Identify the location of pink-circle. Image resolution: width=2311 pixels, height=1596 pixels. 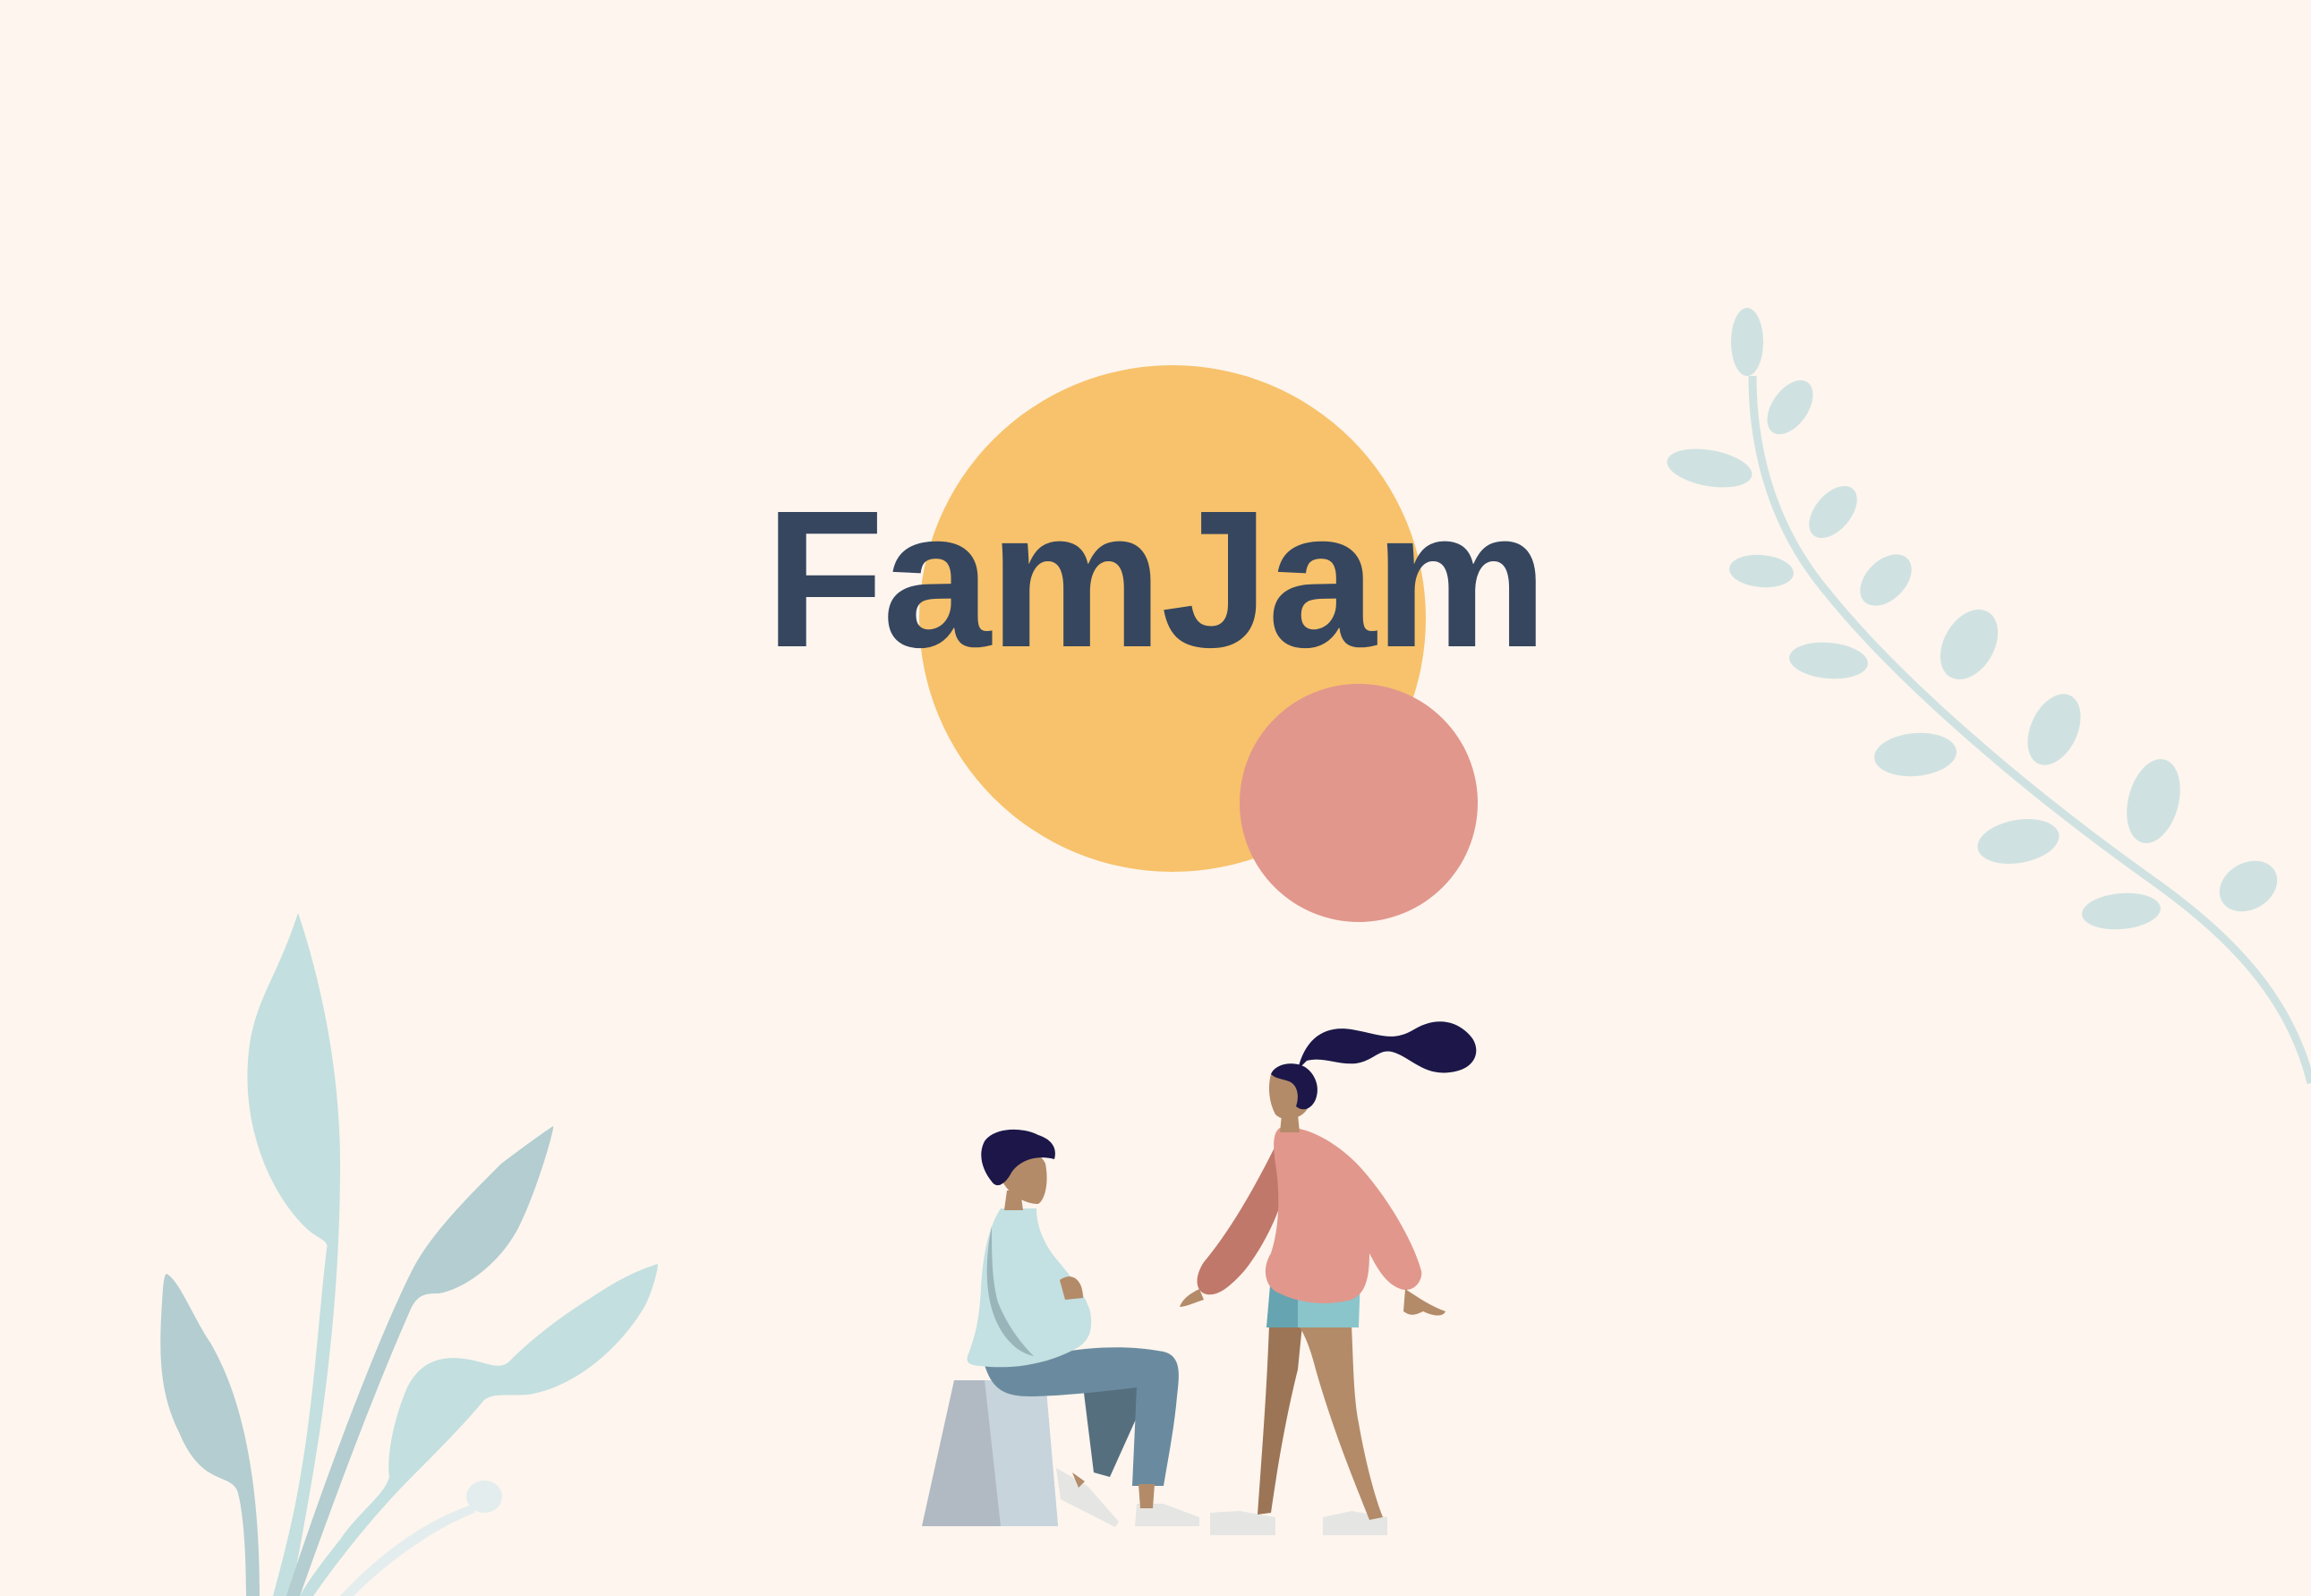
(1359, 803).